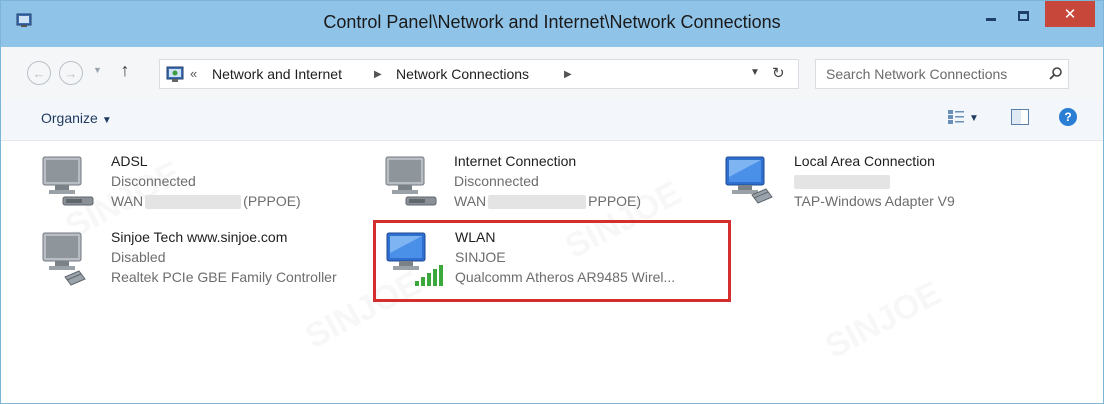 This screenshot has width=1104, height=404. I want to click on connection-device: WAN (PPPOE), so click(206, 201).